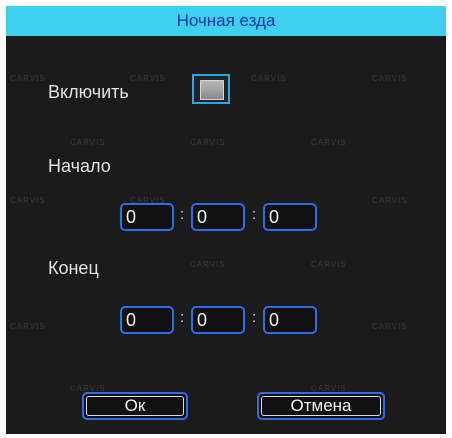 The width and height of the screenshot is (452, 438). What do you see at coordinates (79, 166) in the screenshot?
I see `start-label: Начало` at bounding box center [79, 166].